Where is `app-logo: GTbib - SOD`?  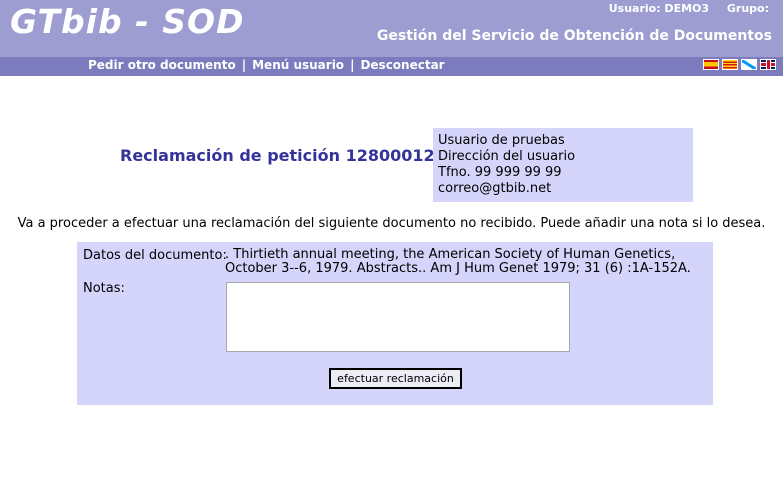 app-logo: GTbib - SOD is located at coordinates (127, 21).